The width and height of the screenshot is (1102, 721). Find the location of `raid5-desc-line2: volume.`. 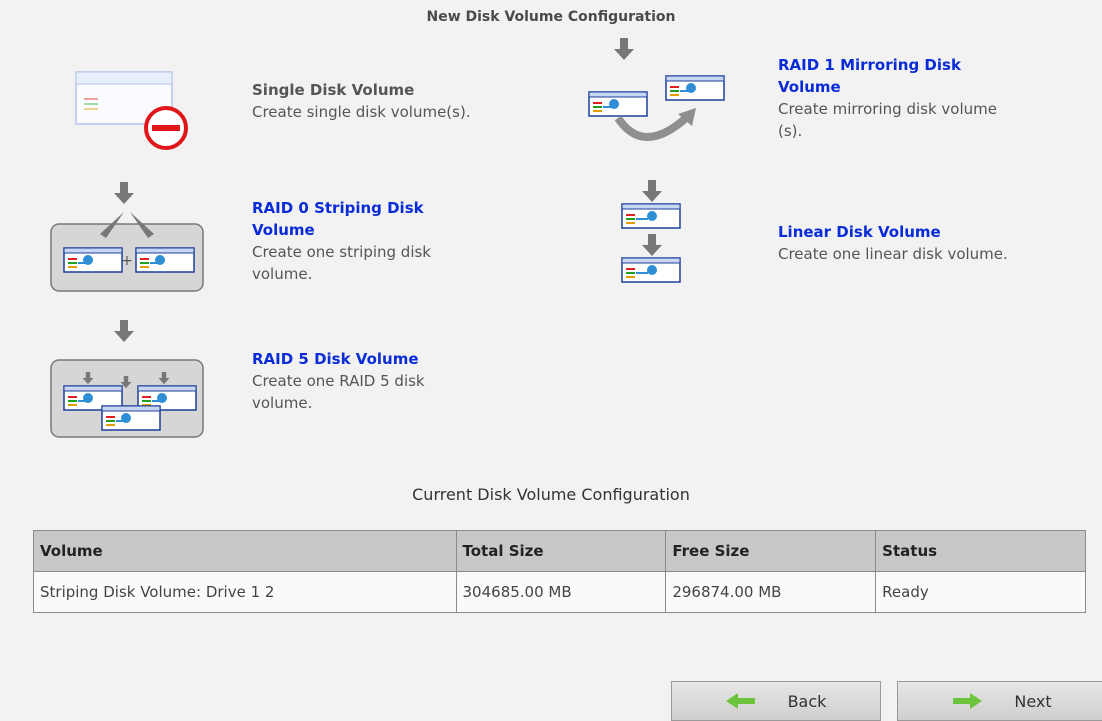

raid5-desc-line2: volume. is located at coordinates (282, 403).